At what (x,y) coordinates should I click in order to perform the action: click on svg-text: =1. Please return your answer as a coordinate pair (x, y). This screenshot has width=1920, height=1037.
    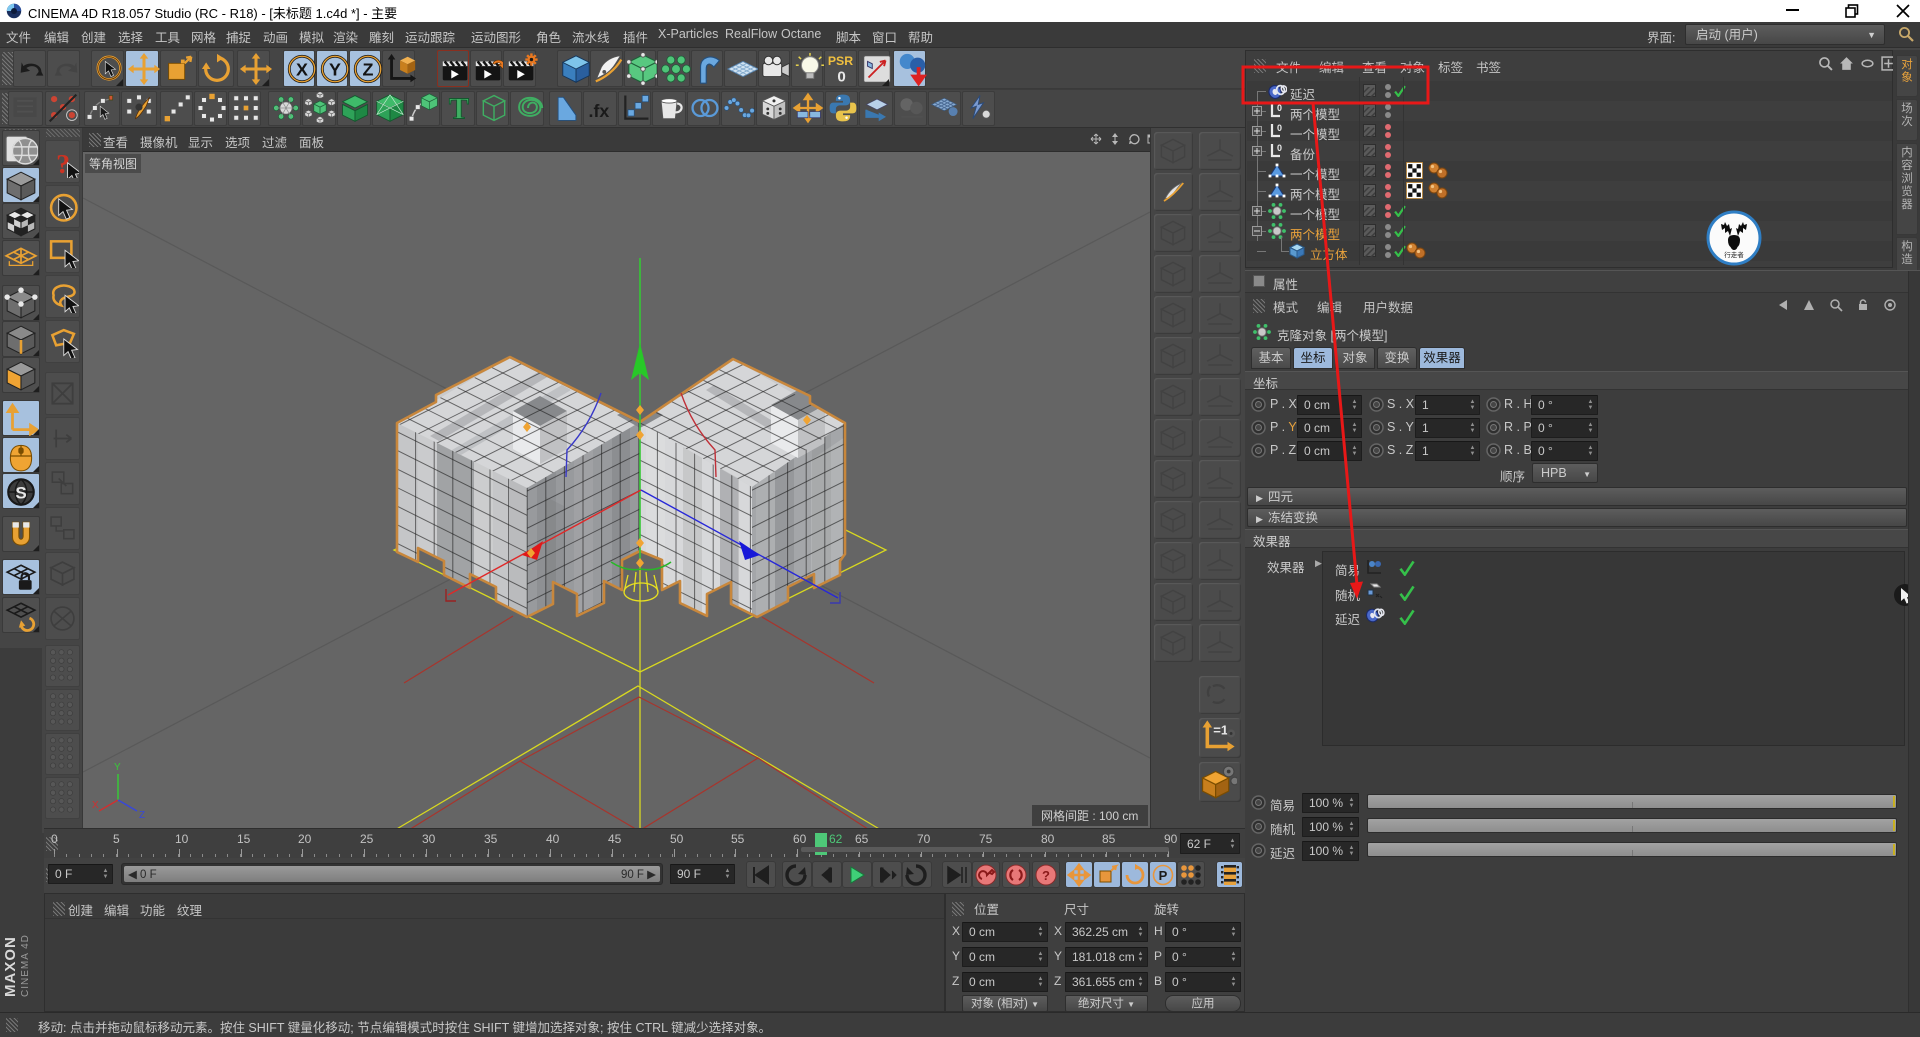
    Looking at the image, I should click on (1220, 730).